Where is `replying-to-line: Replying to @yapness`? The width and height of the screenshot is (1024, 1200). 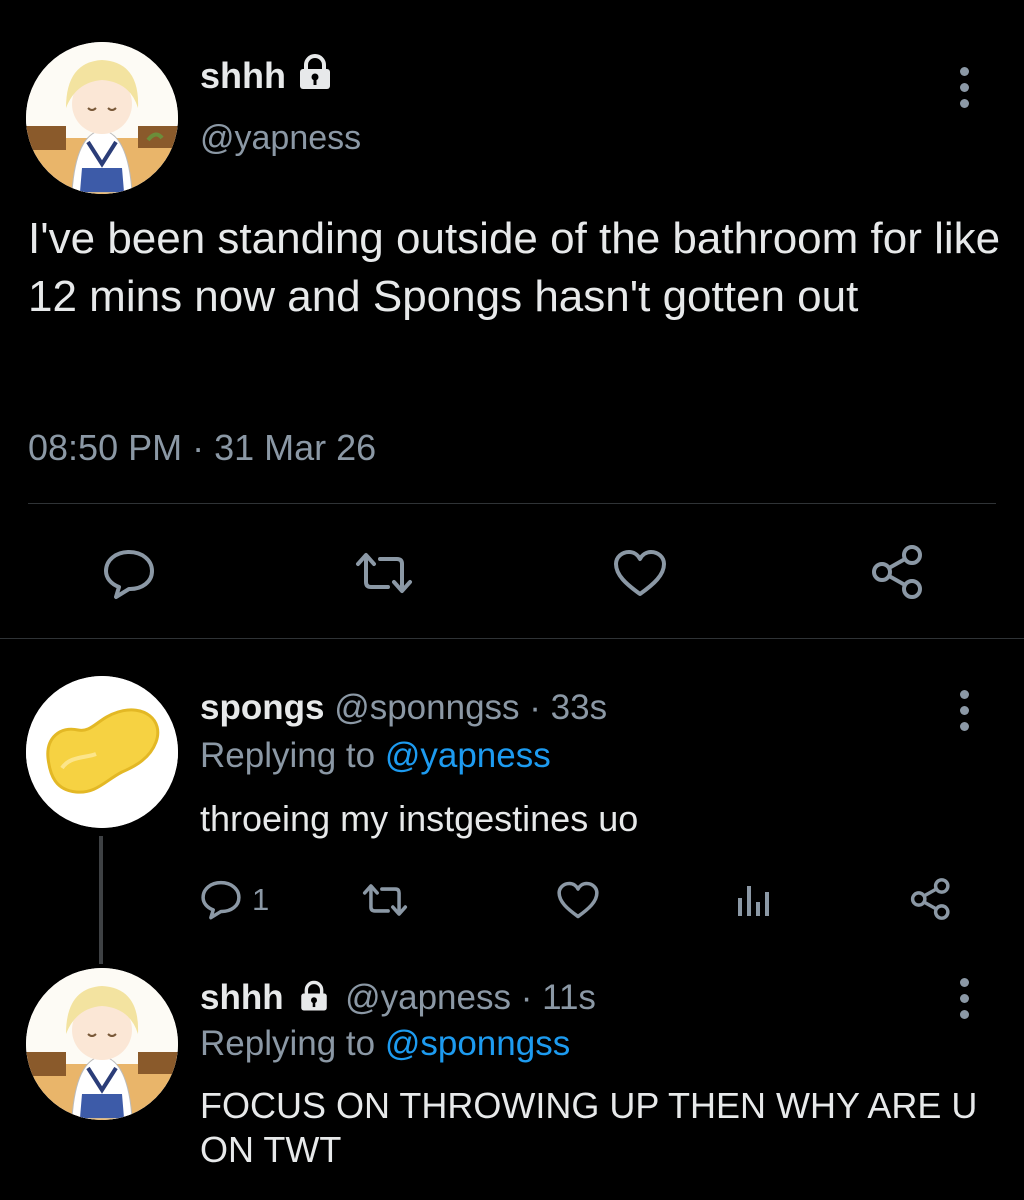 replying-to-line: Replying to @yapness is located at coordinates (375, 756).